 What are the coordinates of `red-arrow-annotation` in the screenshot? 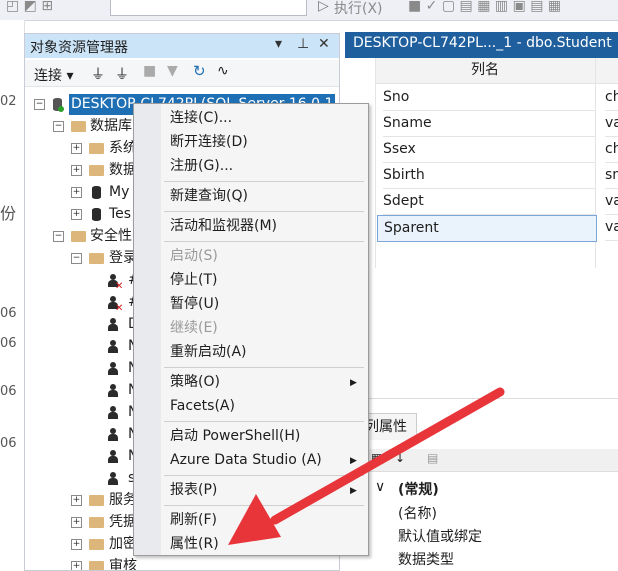 It's located at (366, 466).